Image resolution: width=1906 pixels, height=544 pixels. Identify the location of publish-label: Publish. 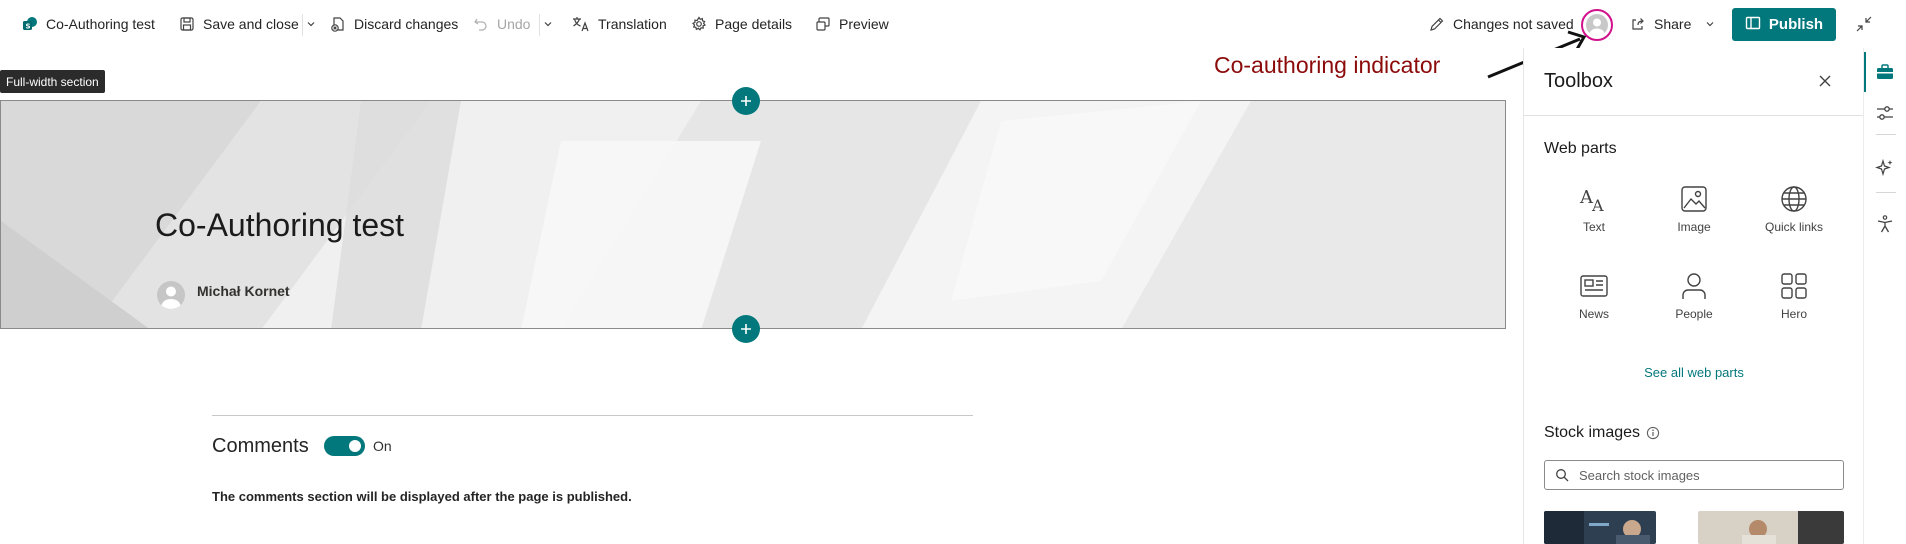
(1796, 24).